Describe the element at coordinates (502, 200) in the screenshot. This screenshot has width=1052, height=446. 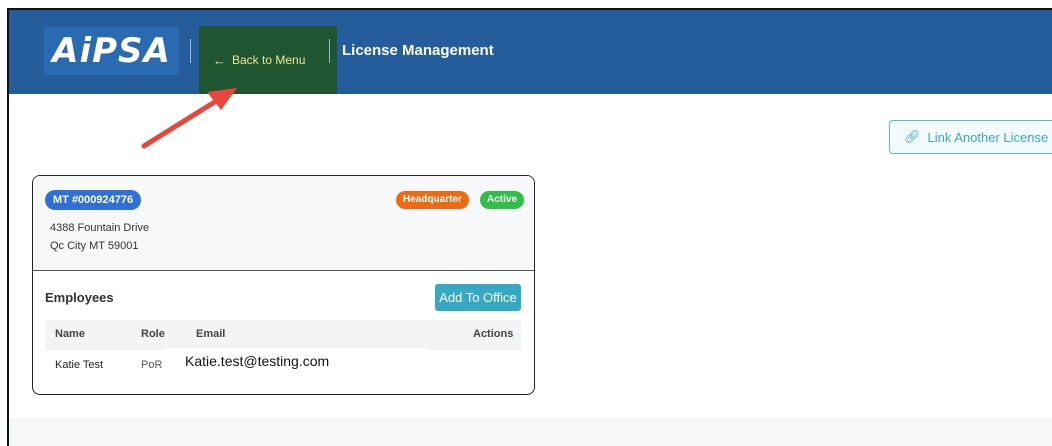
I see `status-badge: Active` at that location.